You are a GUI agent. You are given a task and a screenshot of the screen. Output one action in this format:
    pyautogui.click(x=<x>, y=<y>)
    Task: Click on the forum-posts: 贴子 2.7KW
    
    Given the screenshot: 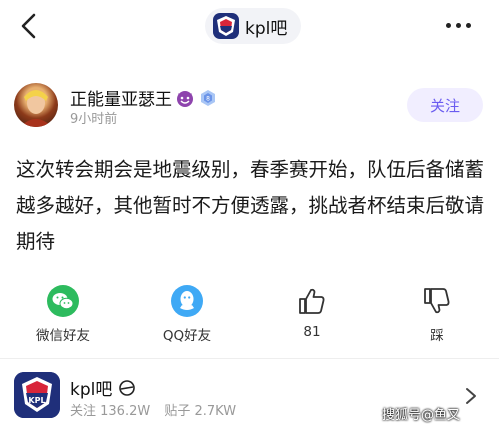 What is the action you would take?
    pyautogui.click(x=200, y=411)
    